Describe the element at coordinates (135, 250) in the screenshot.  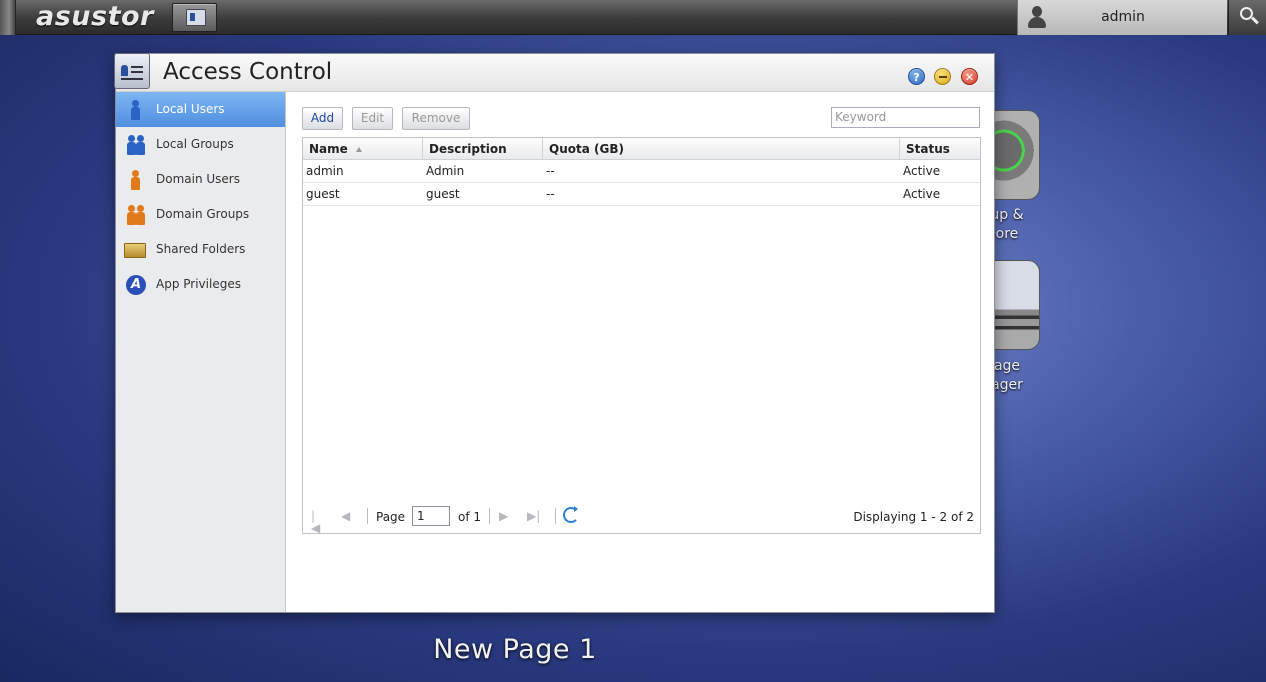
I see `folder-icon` at that location.